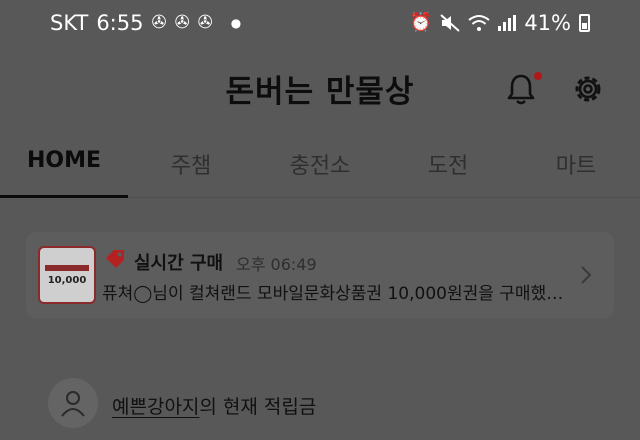  What do you see at coordinates (586, 275) in the screenshot?
I see `chevron-right-icon` at bounding box center [586, 275].